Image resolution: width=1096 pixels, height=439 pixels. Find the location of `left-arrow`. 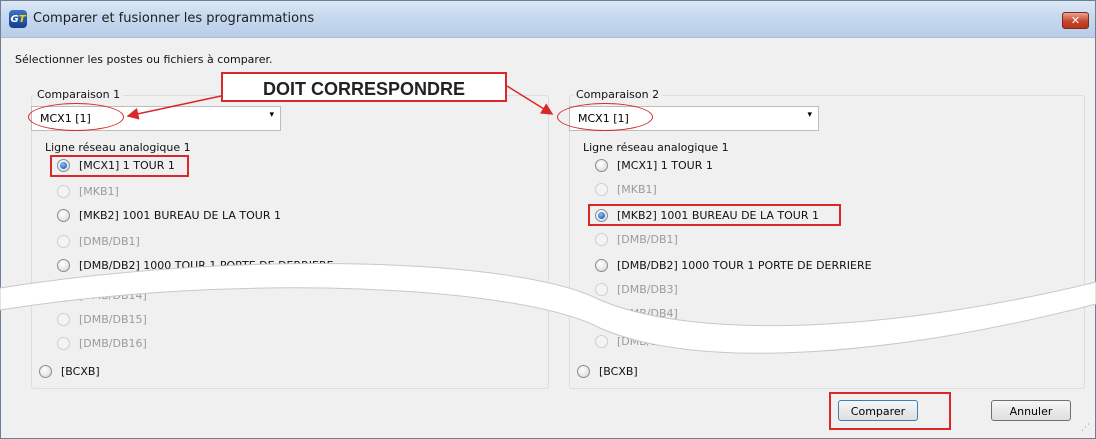

left-arrow is located at coordinates (174, 107).